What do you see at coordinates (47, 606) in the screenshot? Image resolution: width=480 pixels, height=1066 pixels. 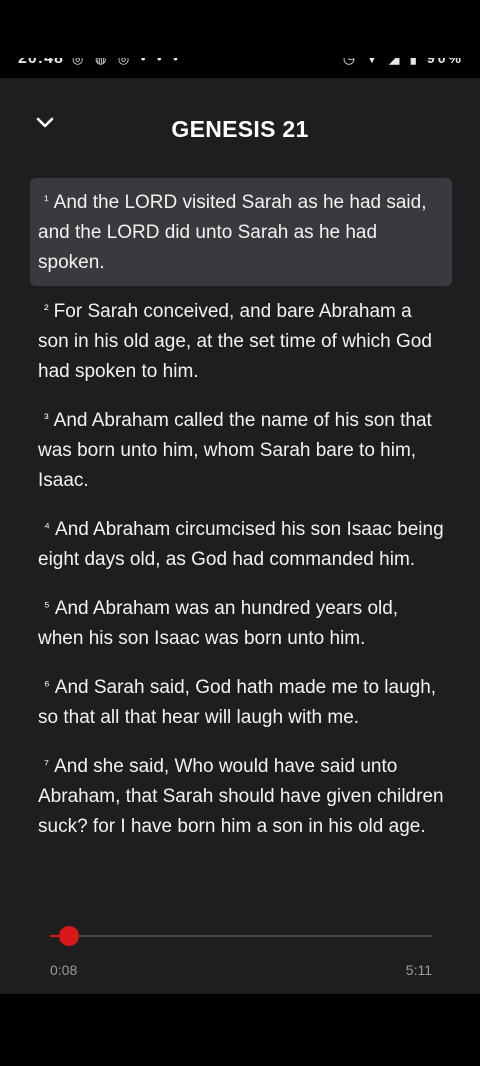 I see `verse-number: ⁵` at bounding box center [47, 606].